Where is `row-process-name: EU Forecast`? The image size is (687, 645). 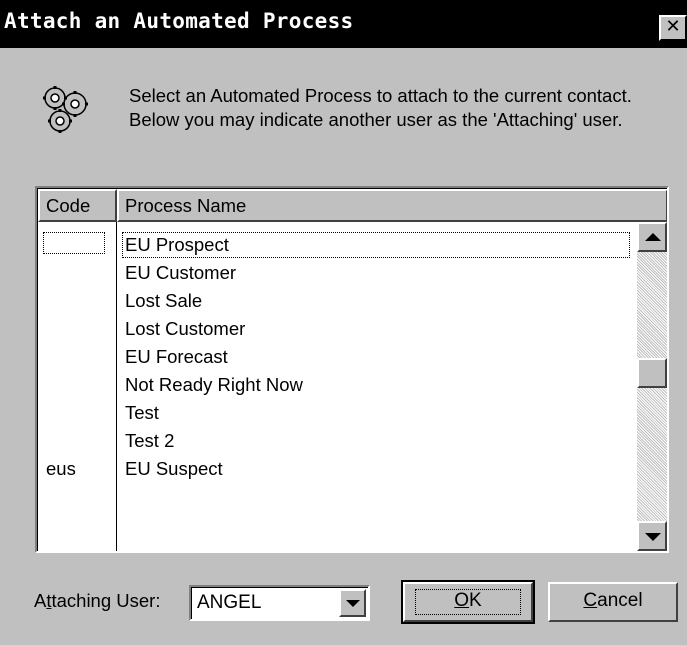
row-process-name: EU Forecast is located at coordinates (176, 356).